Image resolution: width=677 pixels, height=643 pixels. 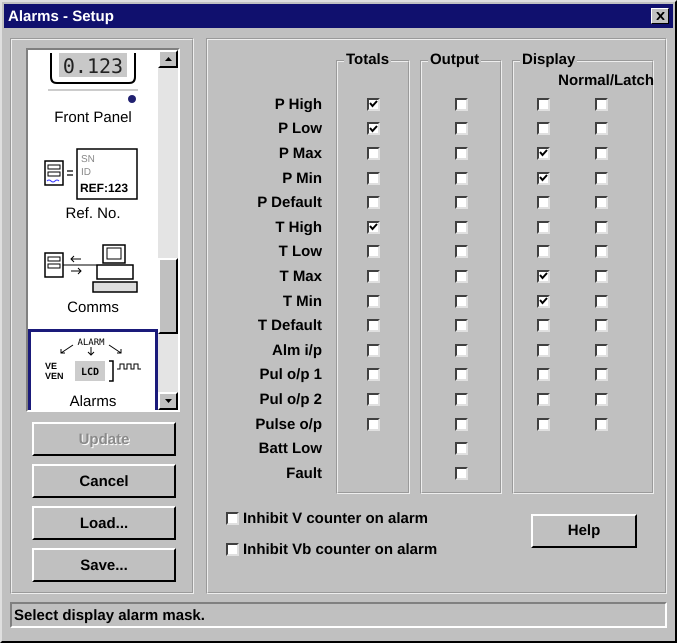 I want to click on section-item: 0.123 Front Panel, so click(x=93, y=91).